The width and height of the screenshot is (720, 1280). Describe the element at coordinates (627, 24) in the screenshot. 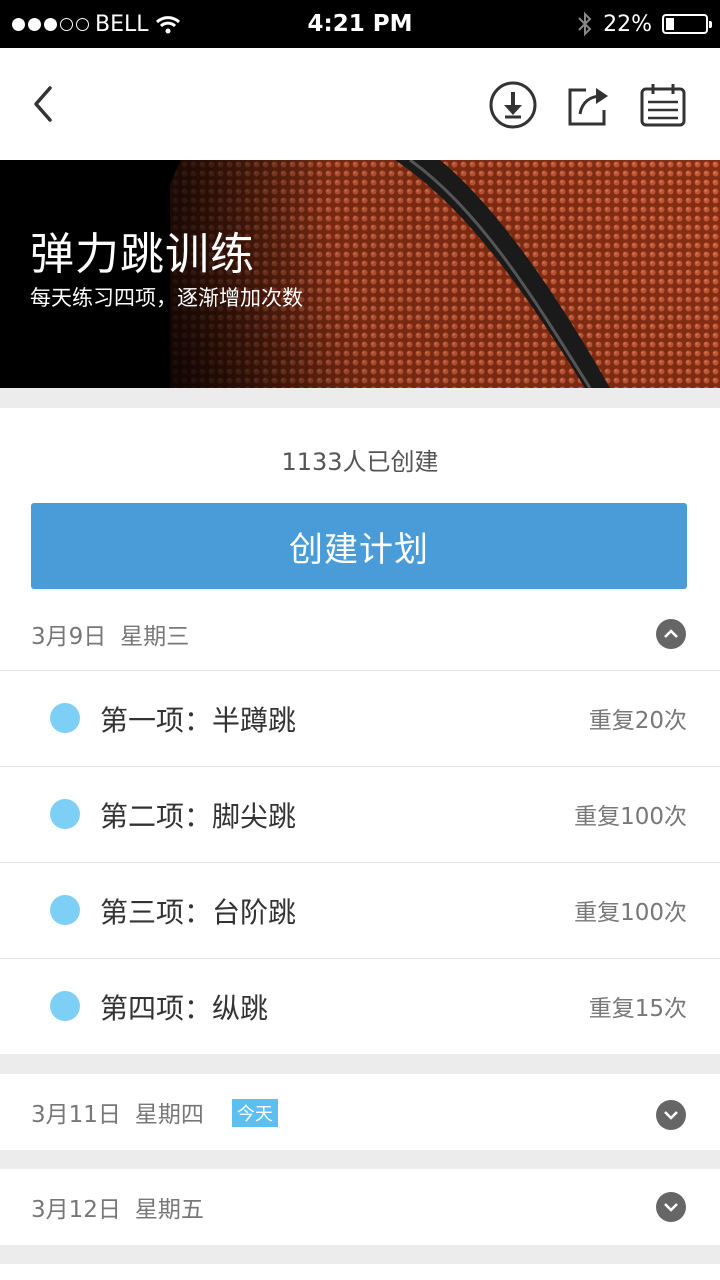

I see `battery-percent: 22%` at that location.